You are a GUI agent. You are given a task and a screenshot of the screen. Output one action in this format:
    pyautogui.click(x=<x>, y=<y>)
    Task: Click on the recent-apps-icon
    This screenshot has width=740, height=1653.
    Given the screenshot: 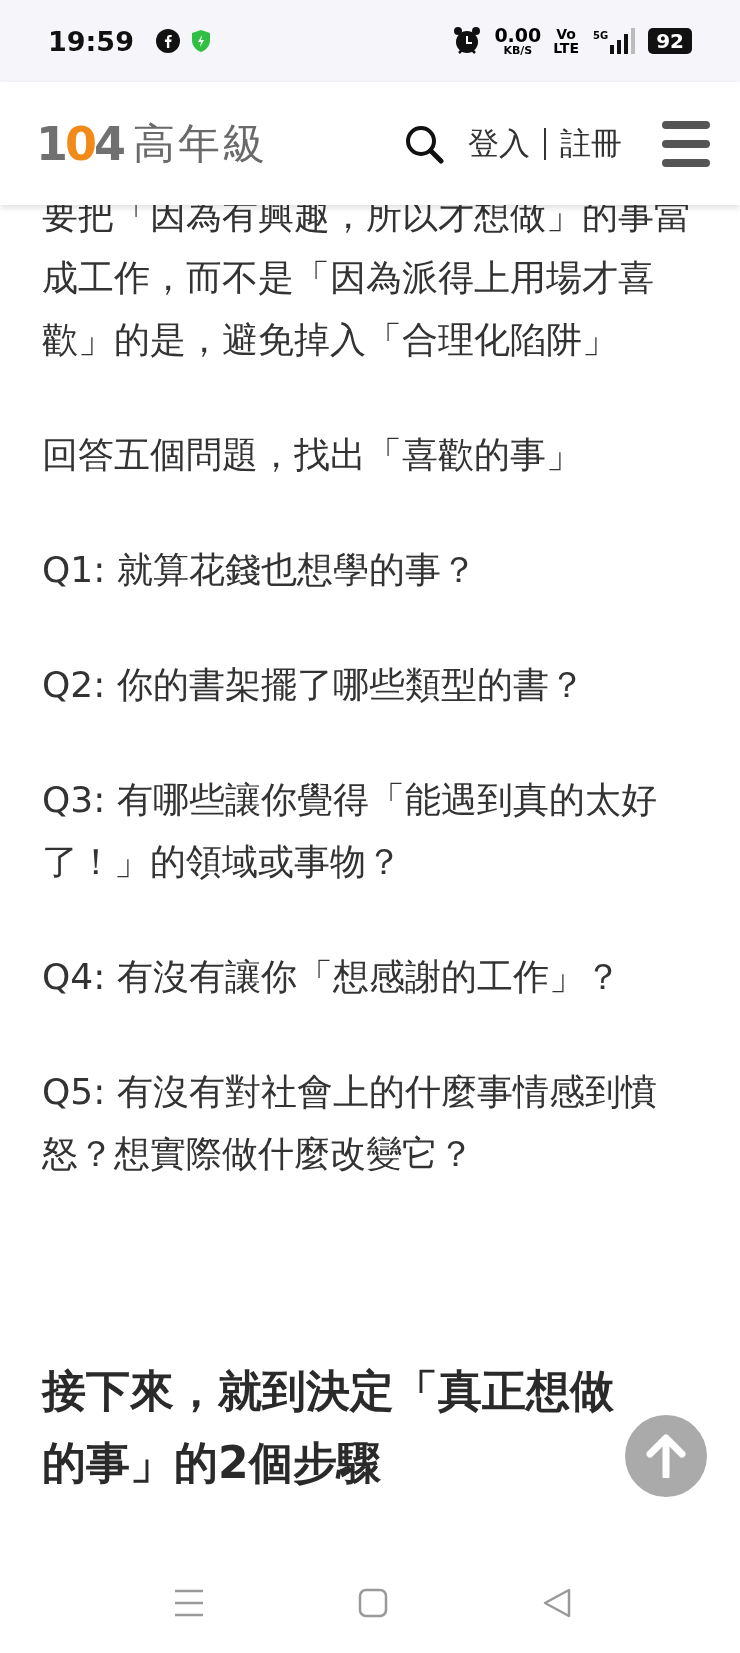 What is the action you would take?
    pyautogui.click(x=189, y=1603)
    